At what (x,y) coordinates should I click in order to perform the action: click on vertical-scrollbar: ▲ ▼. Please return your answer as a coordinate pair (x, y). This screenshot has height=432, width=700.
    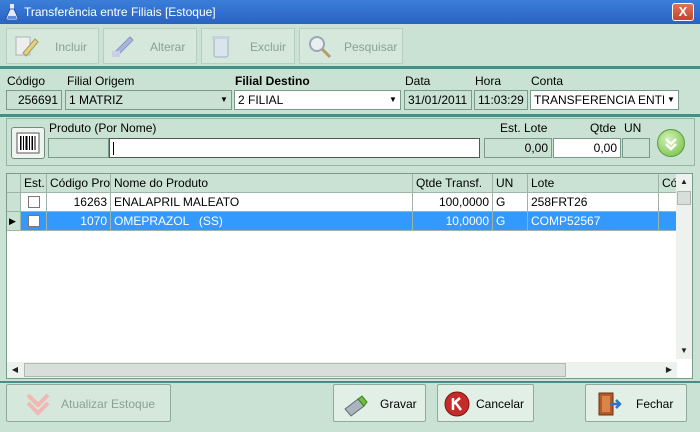
    Looking at the image, I should click on (684, 266).